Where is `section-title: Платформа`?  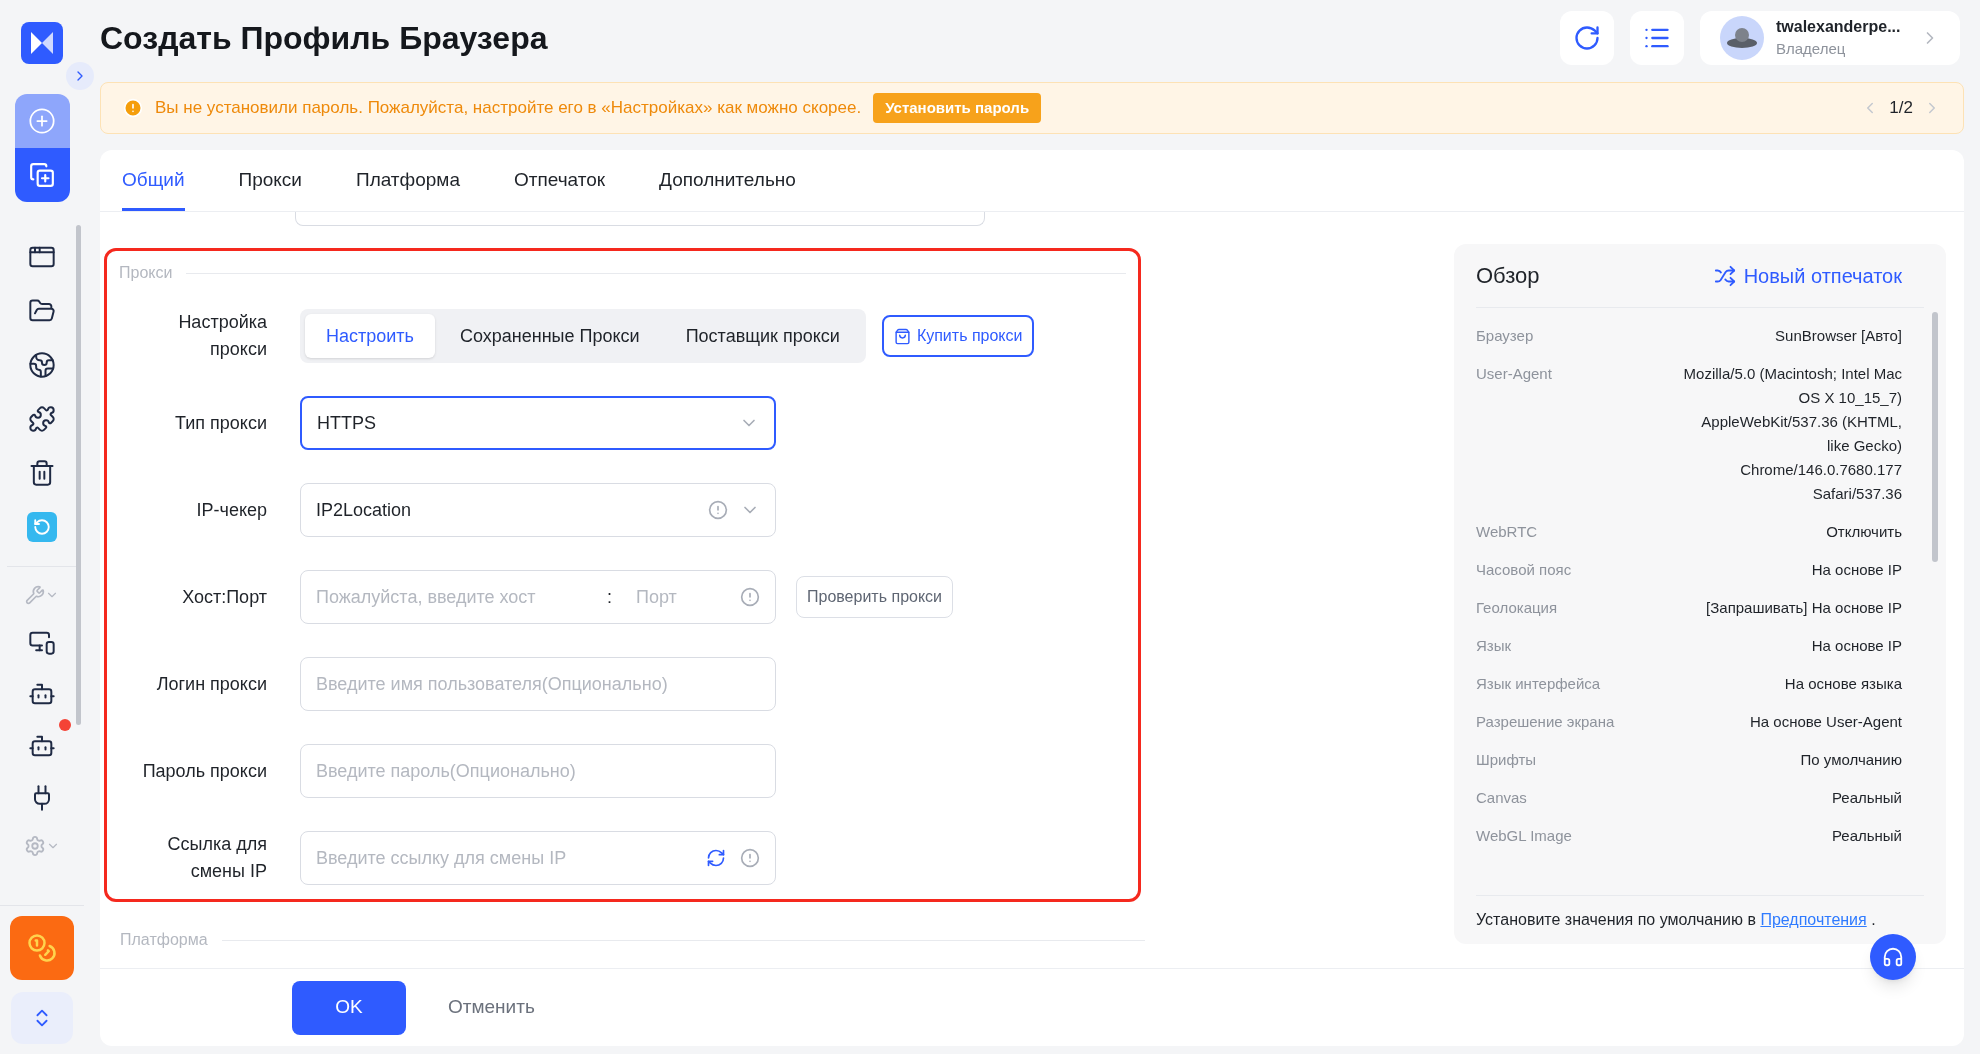 section-title: Платформа is located at coordinates (164, 940).